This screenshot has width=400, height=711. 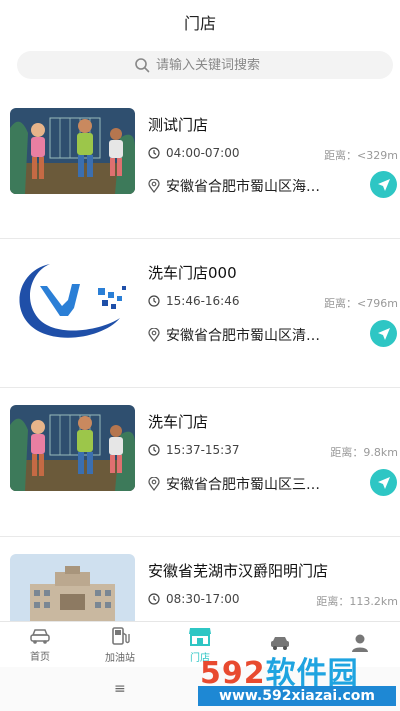 What do you see at coordinates (142, 65) in the screenshot?
I see `search-icon` at bounding box center [142, 65].